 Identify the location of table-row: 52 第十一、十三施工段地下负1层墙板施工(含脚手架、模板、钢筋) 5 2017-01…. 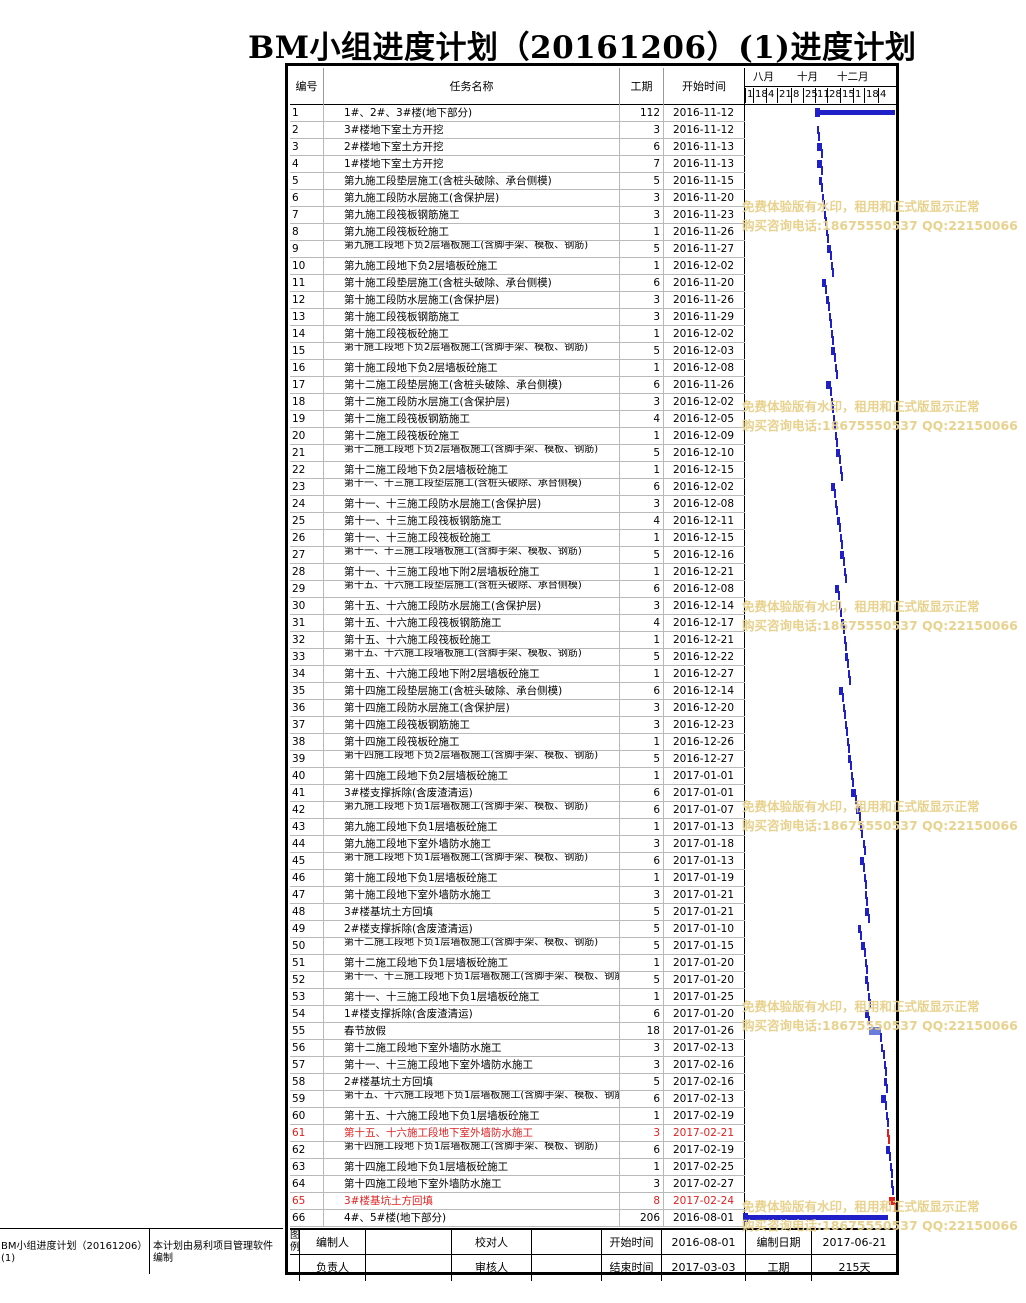
(517, 980).